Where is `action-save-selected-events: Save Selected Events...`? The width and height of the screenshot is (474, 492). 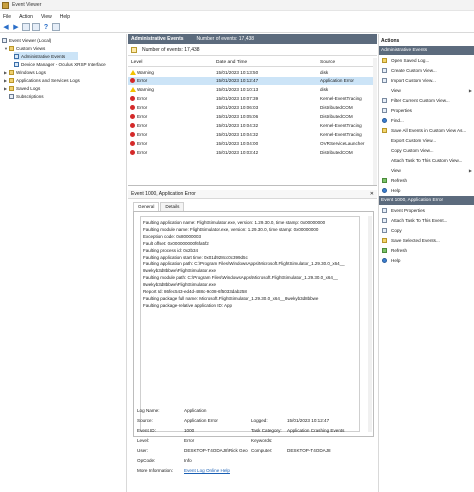
action-save-selected-events: Save Selected Events... is located at coordinates (426, 240).